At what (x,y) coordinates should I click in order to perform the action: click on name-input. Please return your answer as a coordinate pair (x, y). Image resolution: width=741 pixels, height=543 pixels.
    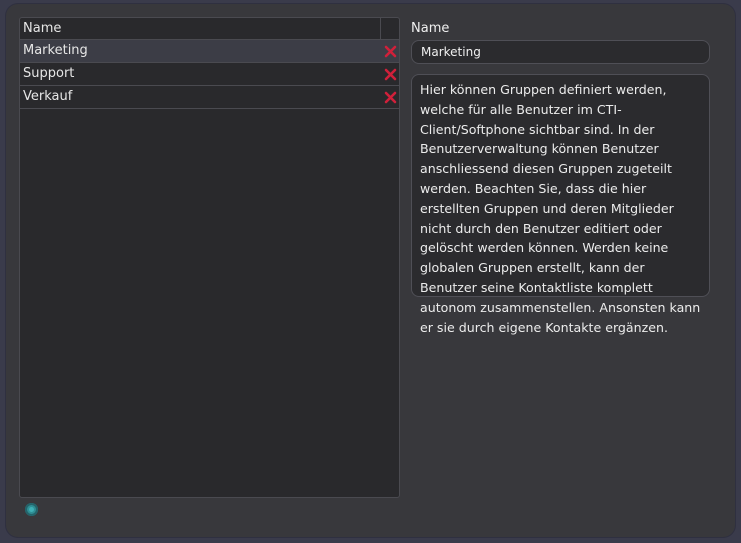
    Looking at the image, I should click on (560, 52).